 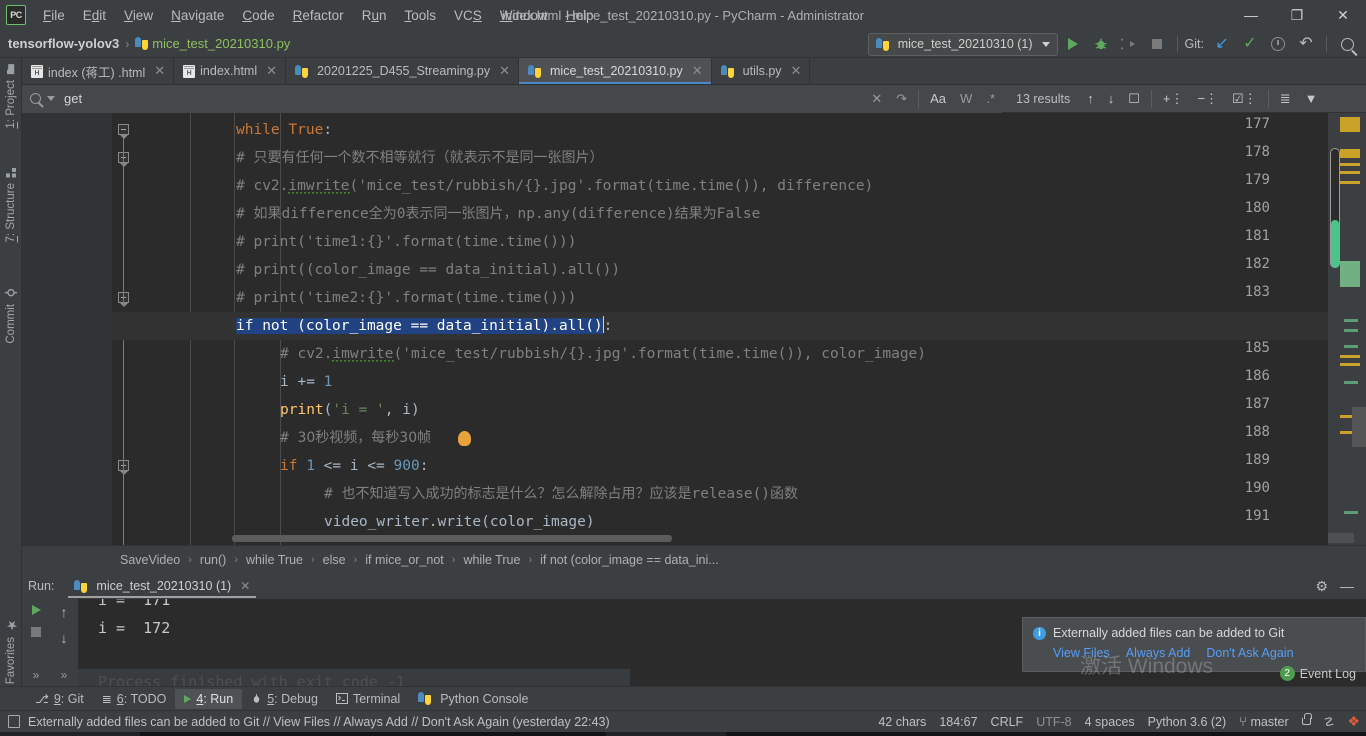 I want to click on editor-scrollbar-thumb, so click(x=1335, y=244).